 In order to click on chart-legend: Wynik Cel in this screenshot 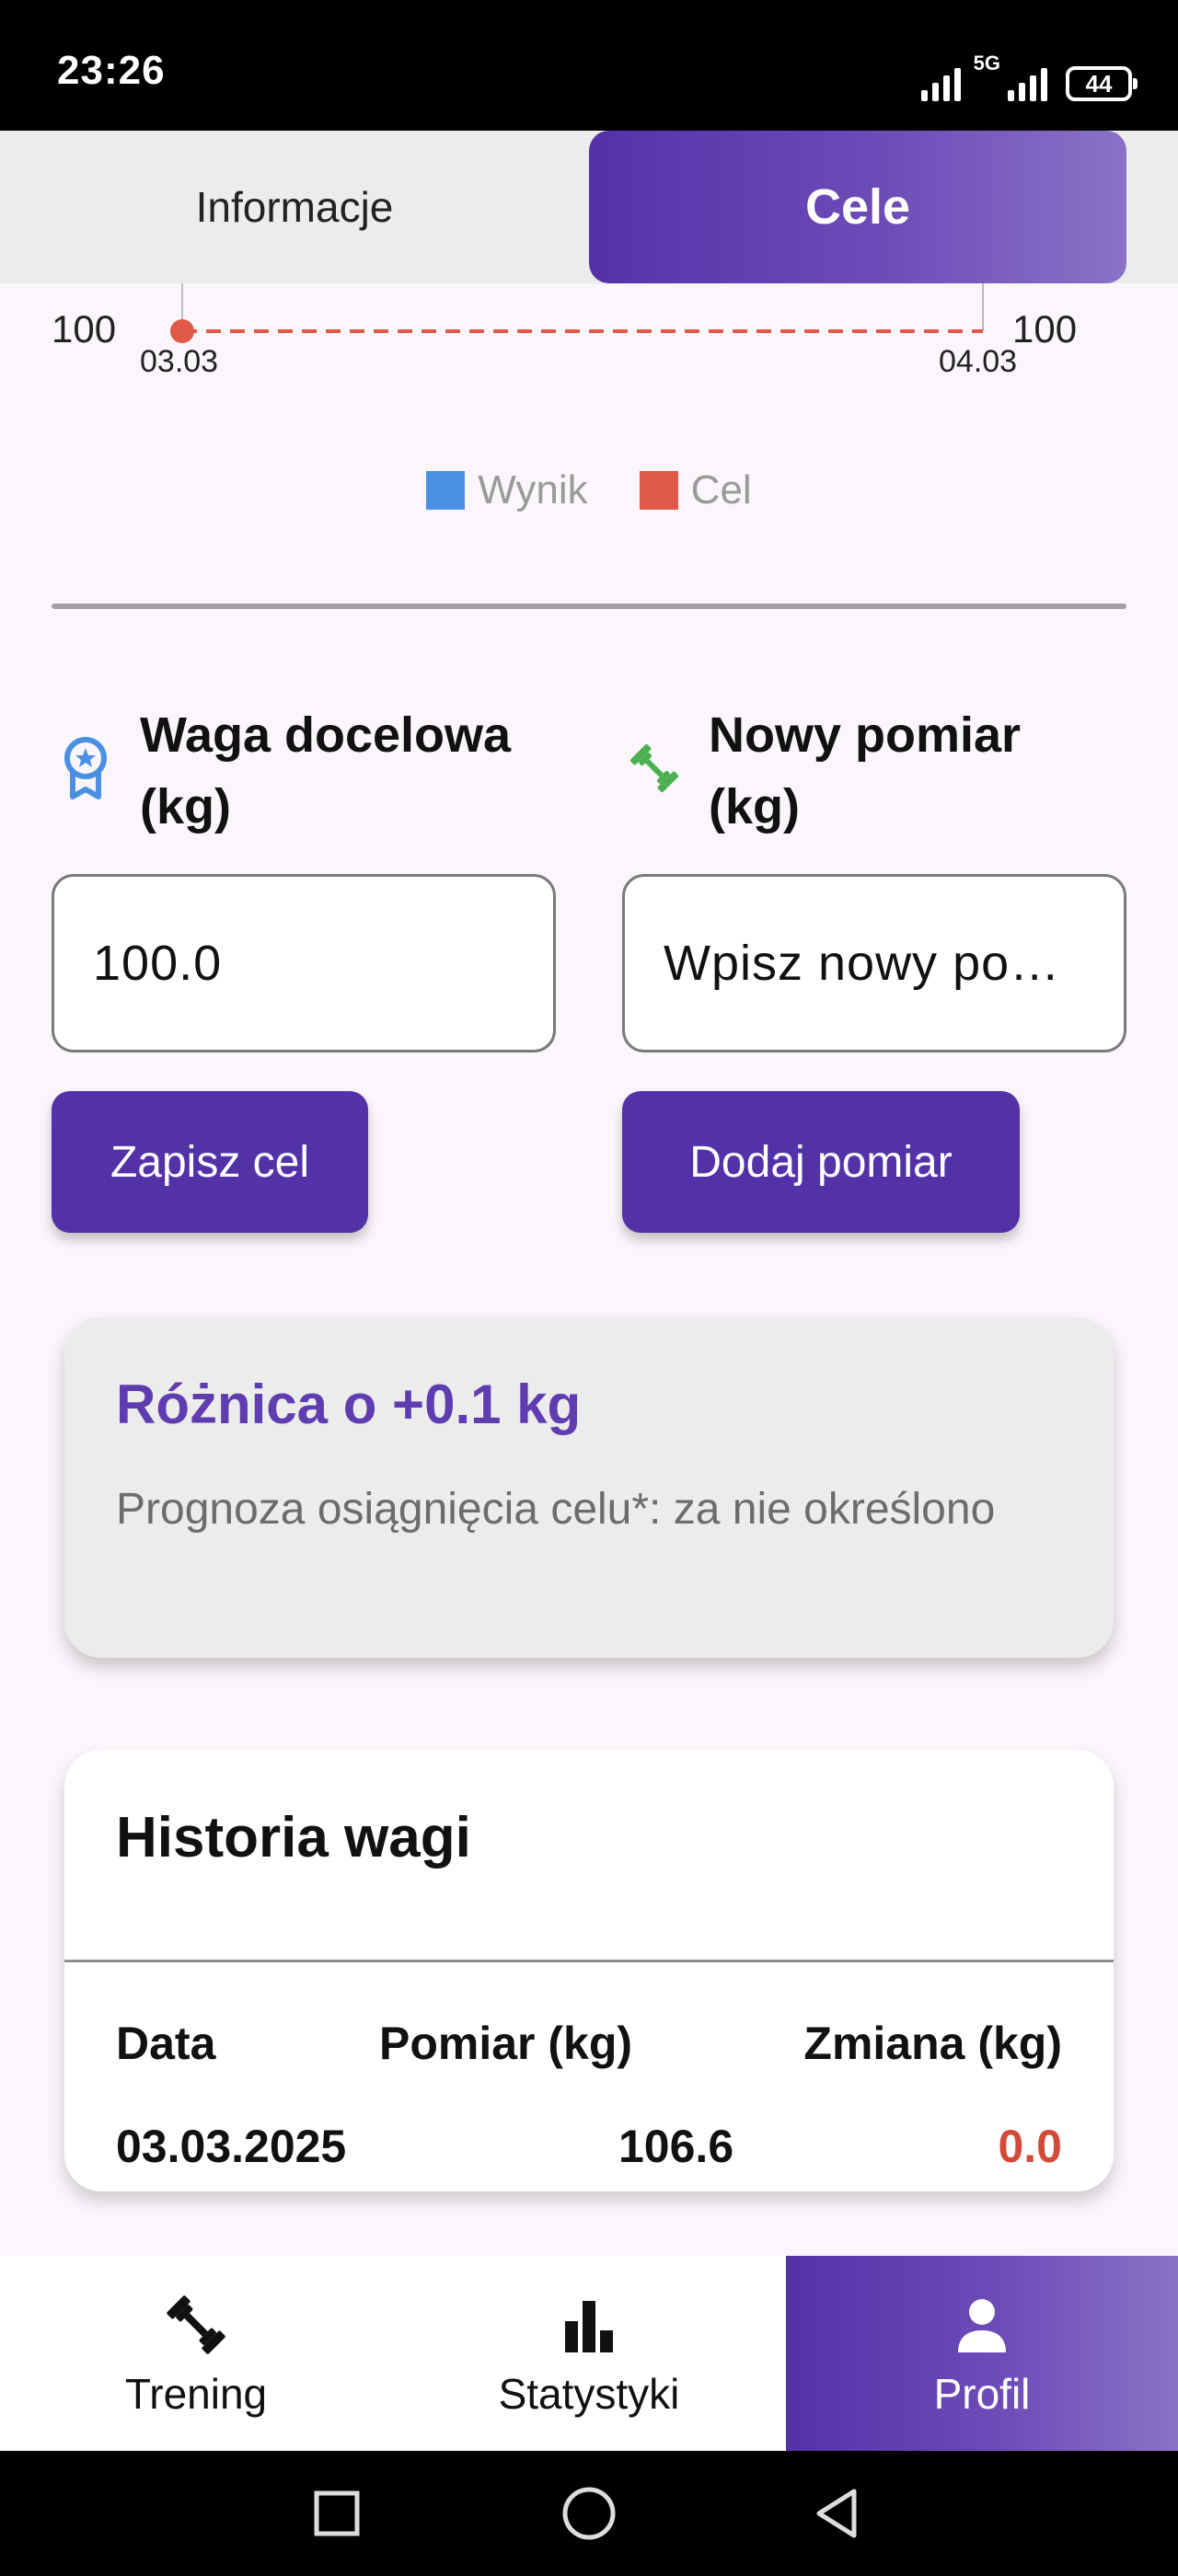, I will do `click(589, 490)`.